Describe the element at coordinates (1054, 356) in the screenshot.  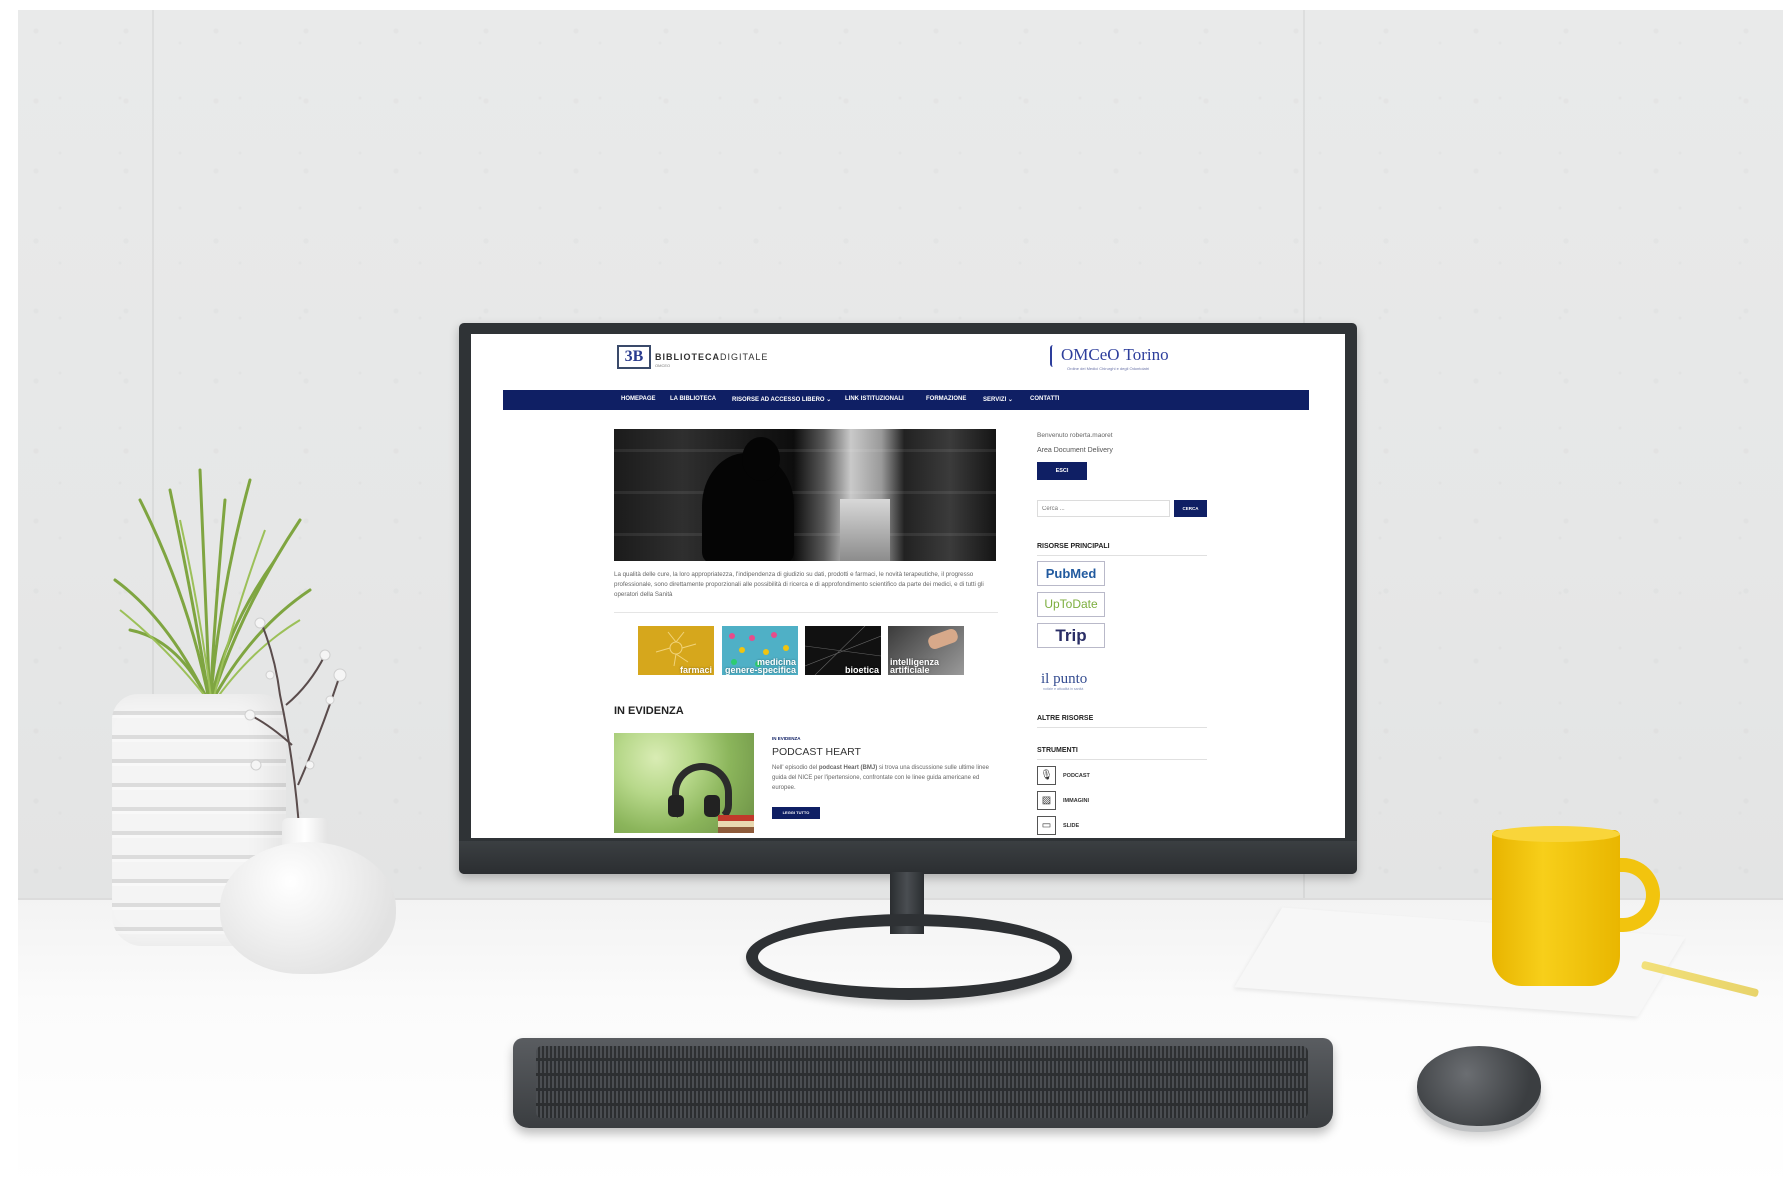
I see `omceo-logo-icon` at that location.